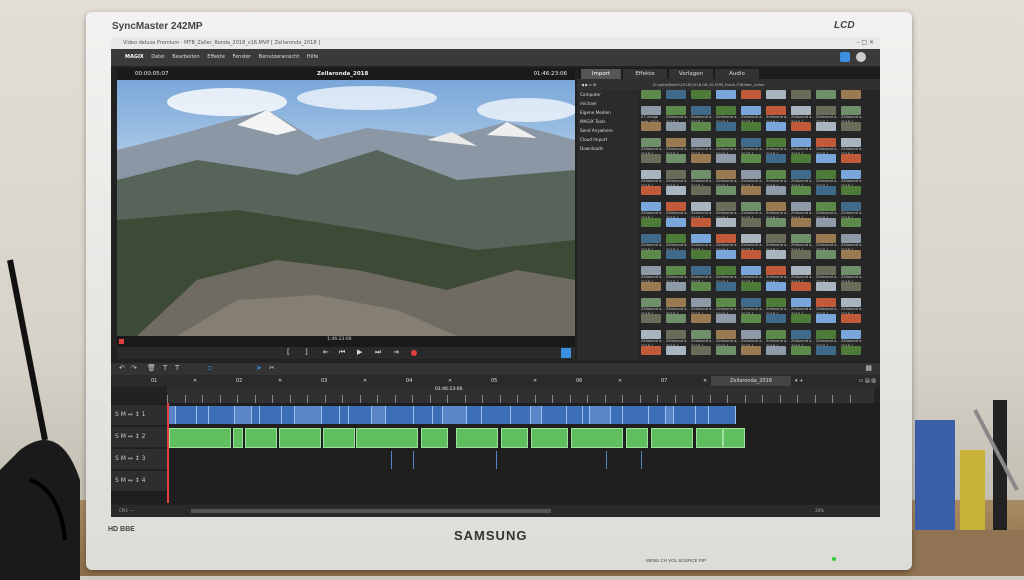 Image resolution: width=1024 pixels, height=580 pixels. Describe the element at coordinates (306, 352) in the screenshot. I see `mark-out-icon: ]` at that location.